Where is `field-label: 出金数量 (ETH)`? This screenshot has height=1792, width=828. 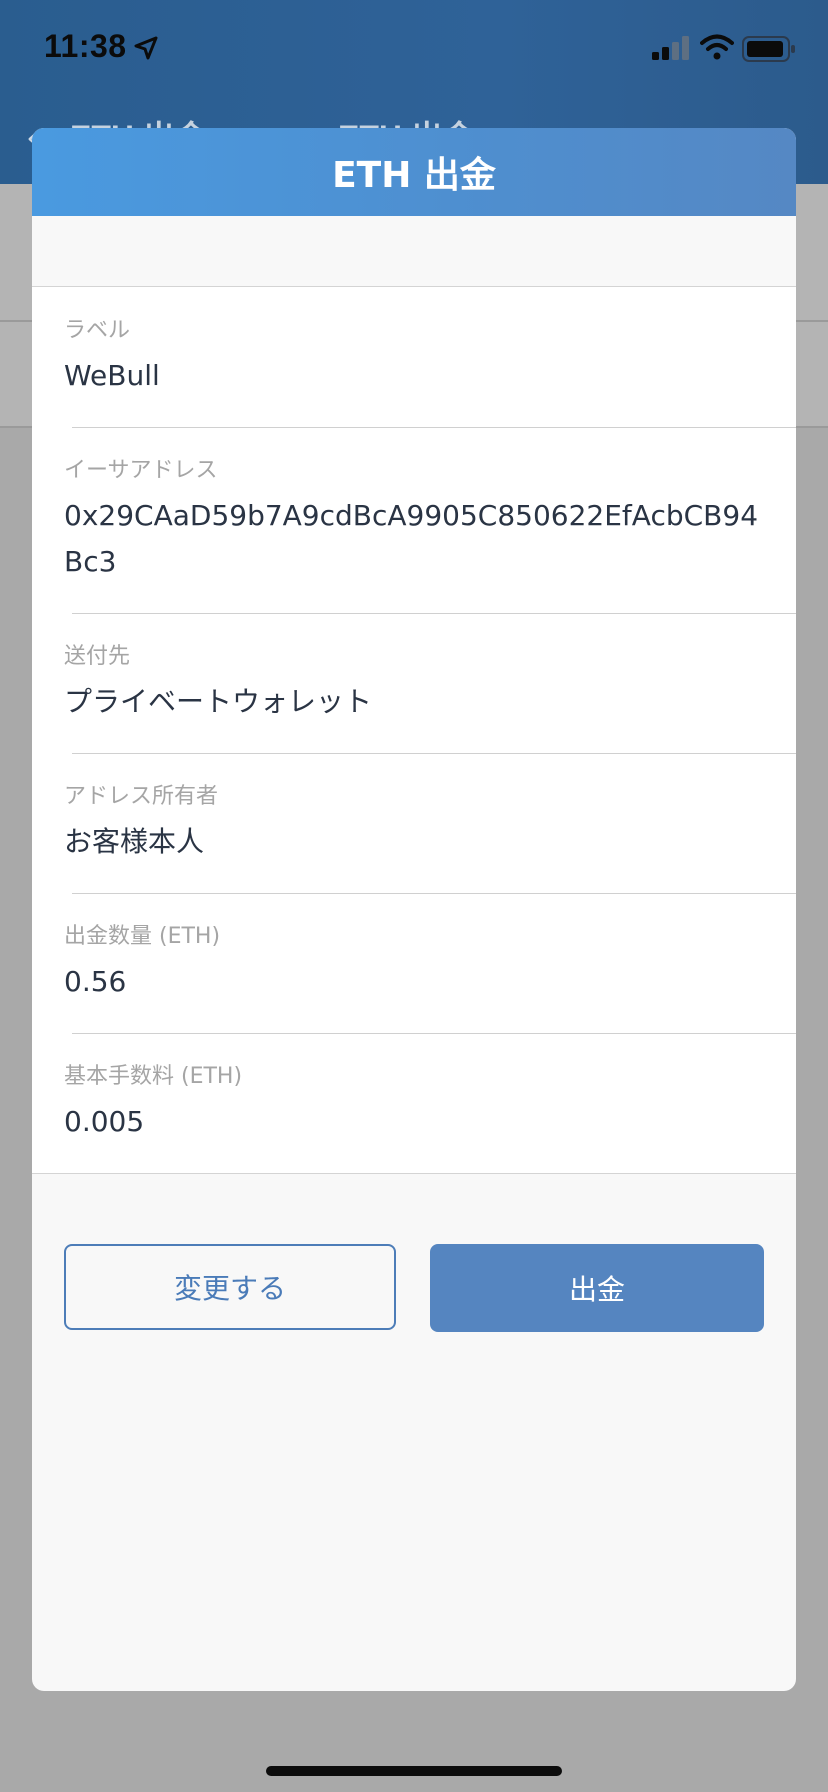 field-label: 出金数量 (ETH) is located at coordinates (142, 936).